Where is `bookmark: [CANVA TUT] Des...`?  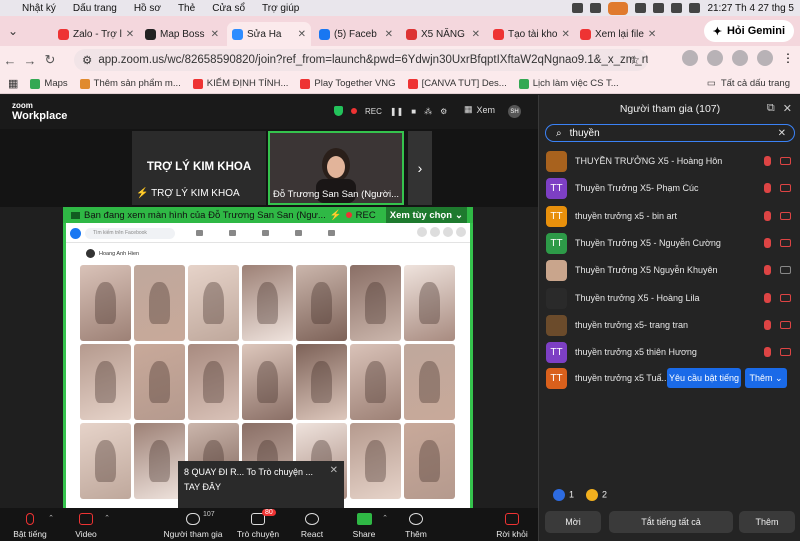 bookmark: [CANVA TUT] Des... is located at coordinates (457, 83).